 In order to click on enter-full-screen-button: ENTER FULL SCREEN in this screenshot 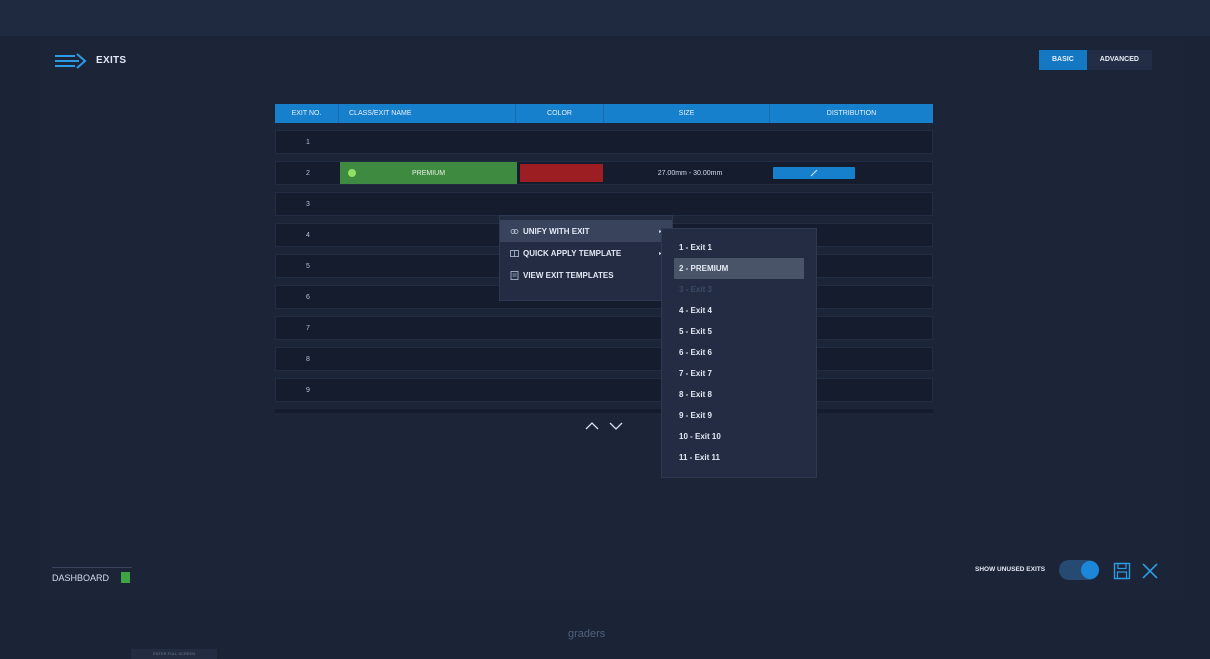, I will do `click(174, 654)`.